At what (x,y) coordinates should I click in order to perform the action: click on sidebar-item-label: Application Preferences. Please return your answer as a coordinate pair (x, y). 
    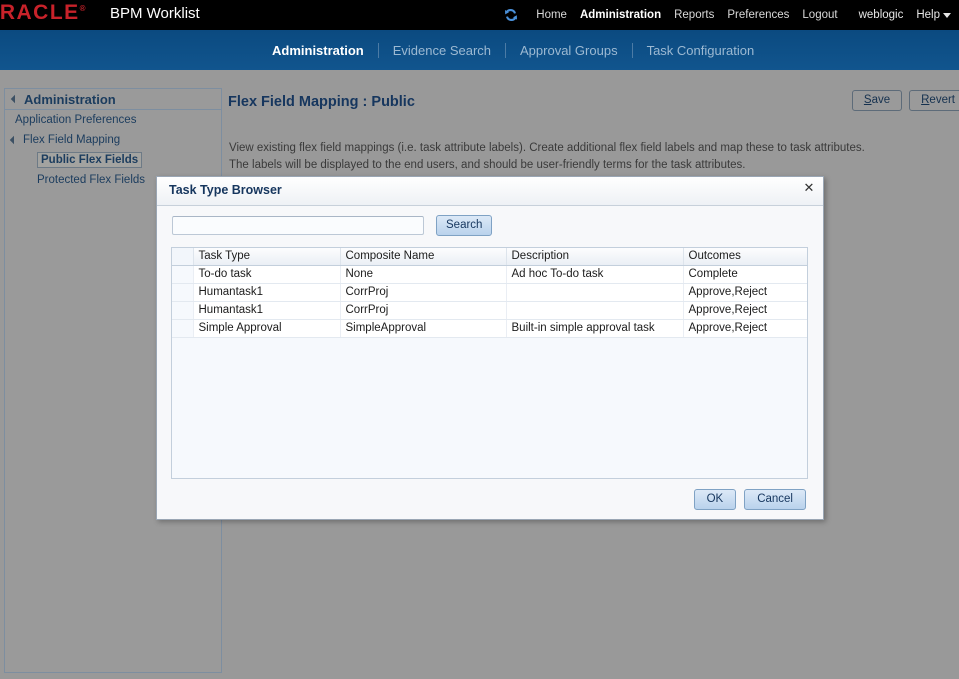
    Looking at the image, I should click on (76, 120).